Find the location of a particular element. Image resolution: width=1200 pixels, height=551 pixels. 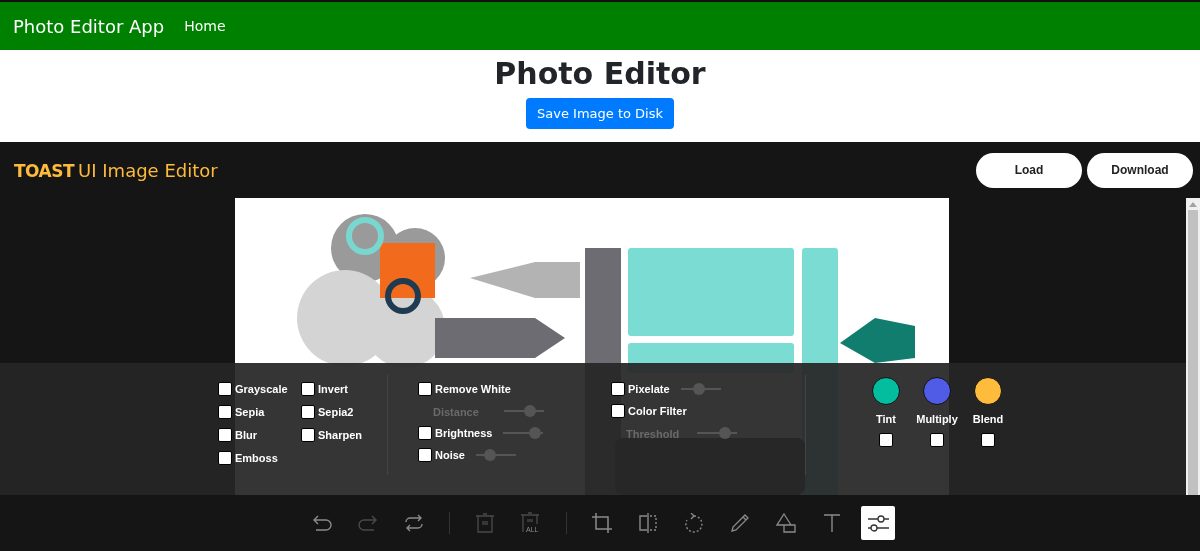

nav-link: Home is located at coordinates (205, 26).